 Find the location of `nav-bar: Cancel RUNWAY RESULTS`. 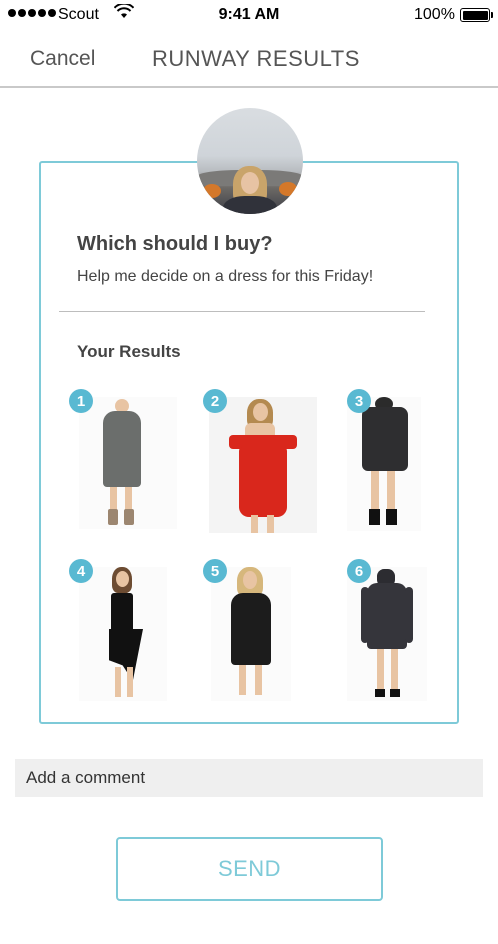

nav-bar: Cancel RUNWAY RESULTS is located at coordinates (249, 59).